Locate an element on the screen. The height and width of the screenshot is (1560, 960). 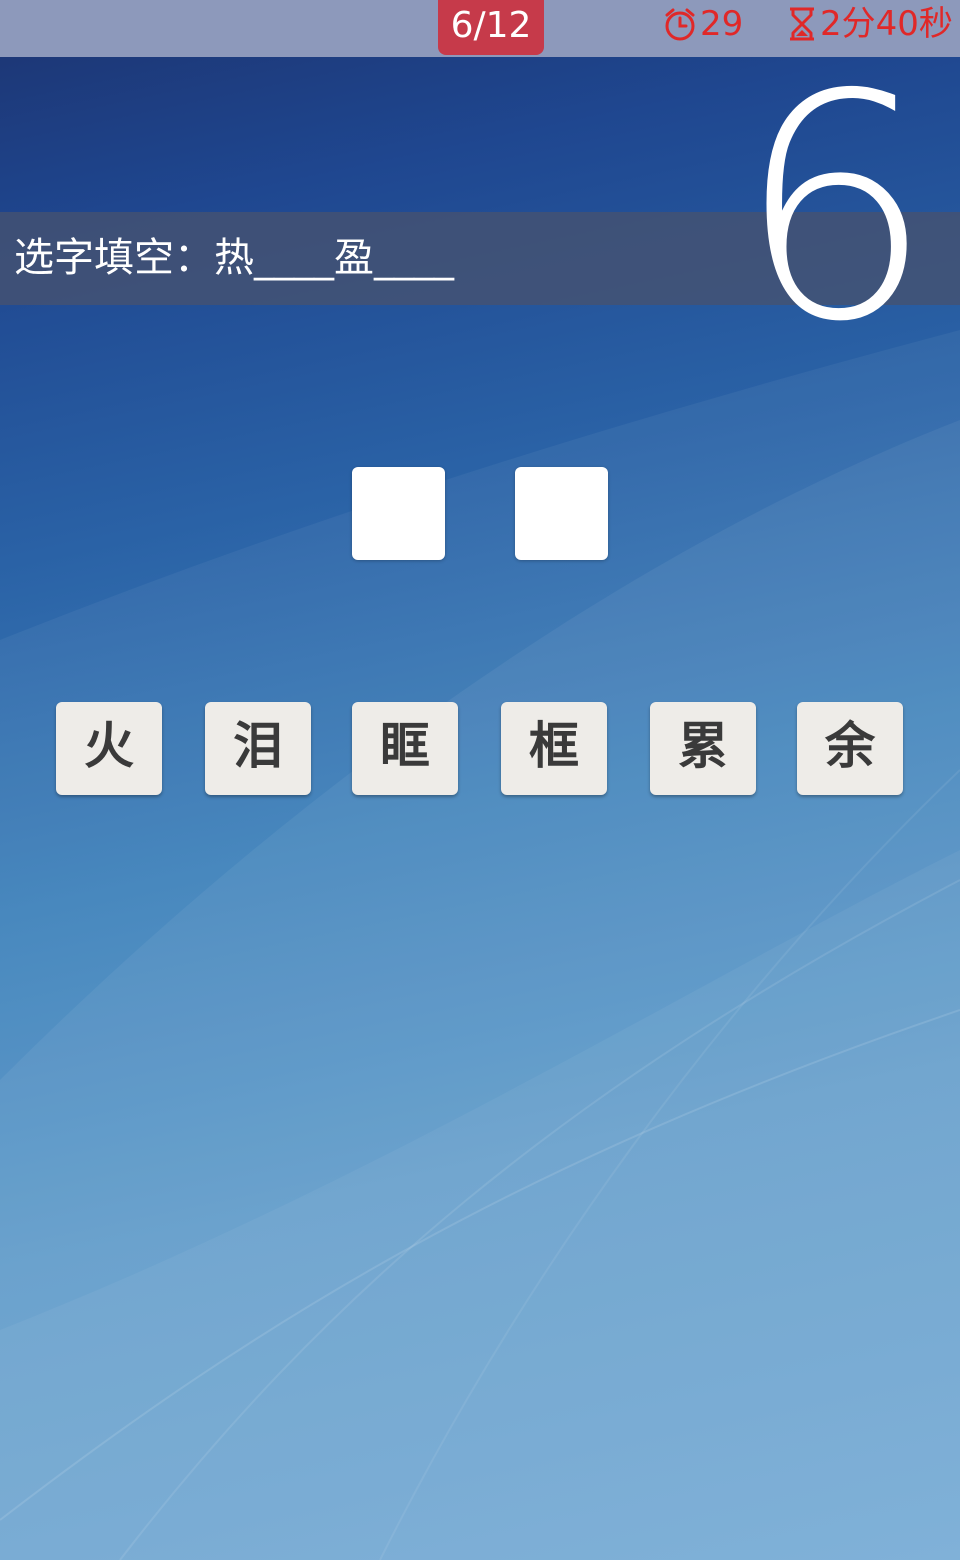
choice-tile: 框 is located at coordinates (554, 748).